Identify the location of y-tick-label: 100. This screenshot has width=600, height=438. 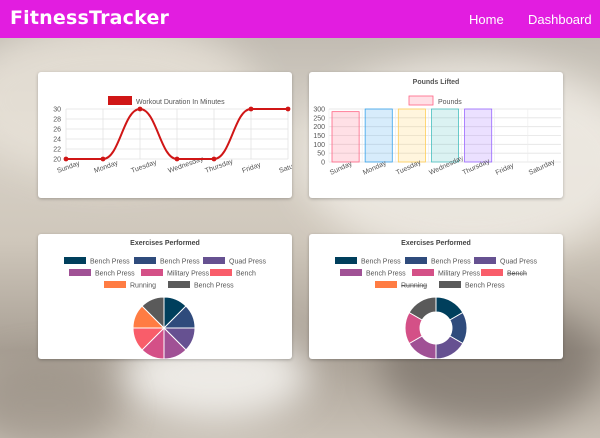
(319, 145).